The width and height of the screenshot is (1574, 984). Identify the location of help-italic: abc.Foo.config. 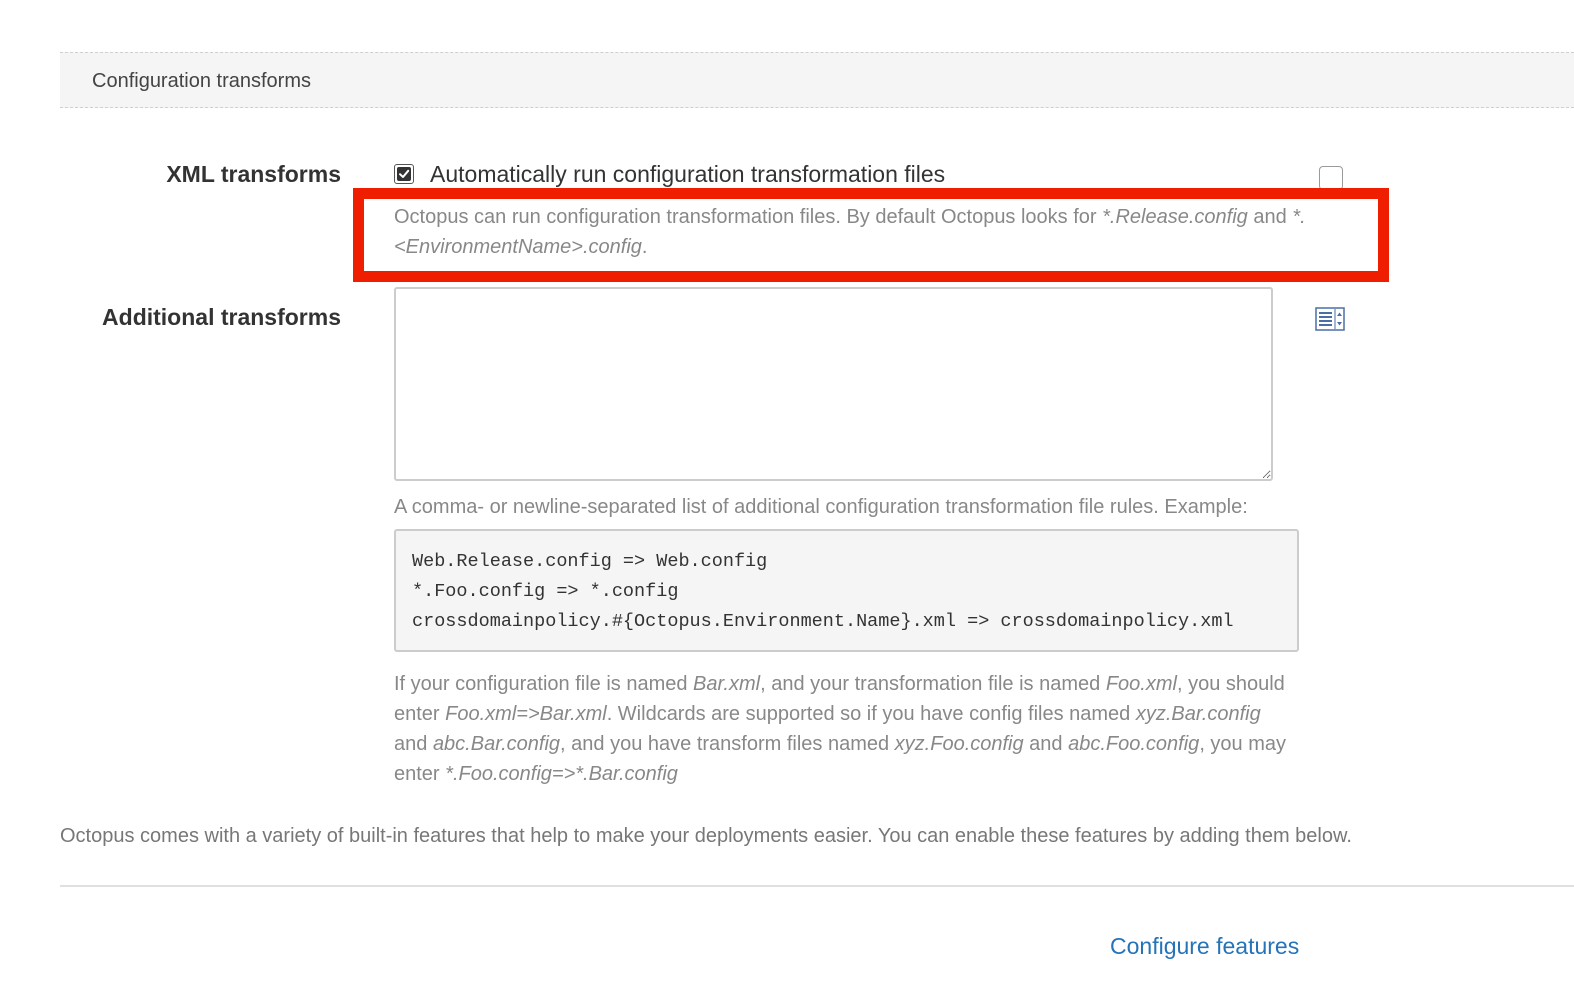
(1134, 744).